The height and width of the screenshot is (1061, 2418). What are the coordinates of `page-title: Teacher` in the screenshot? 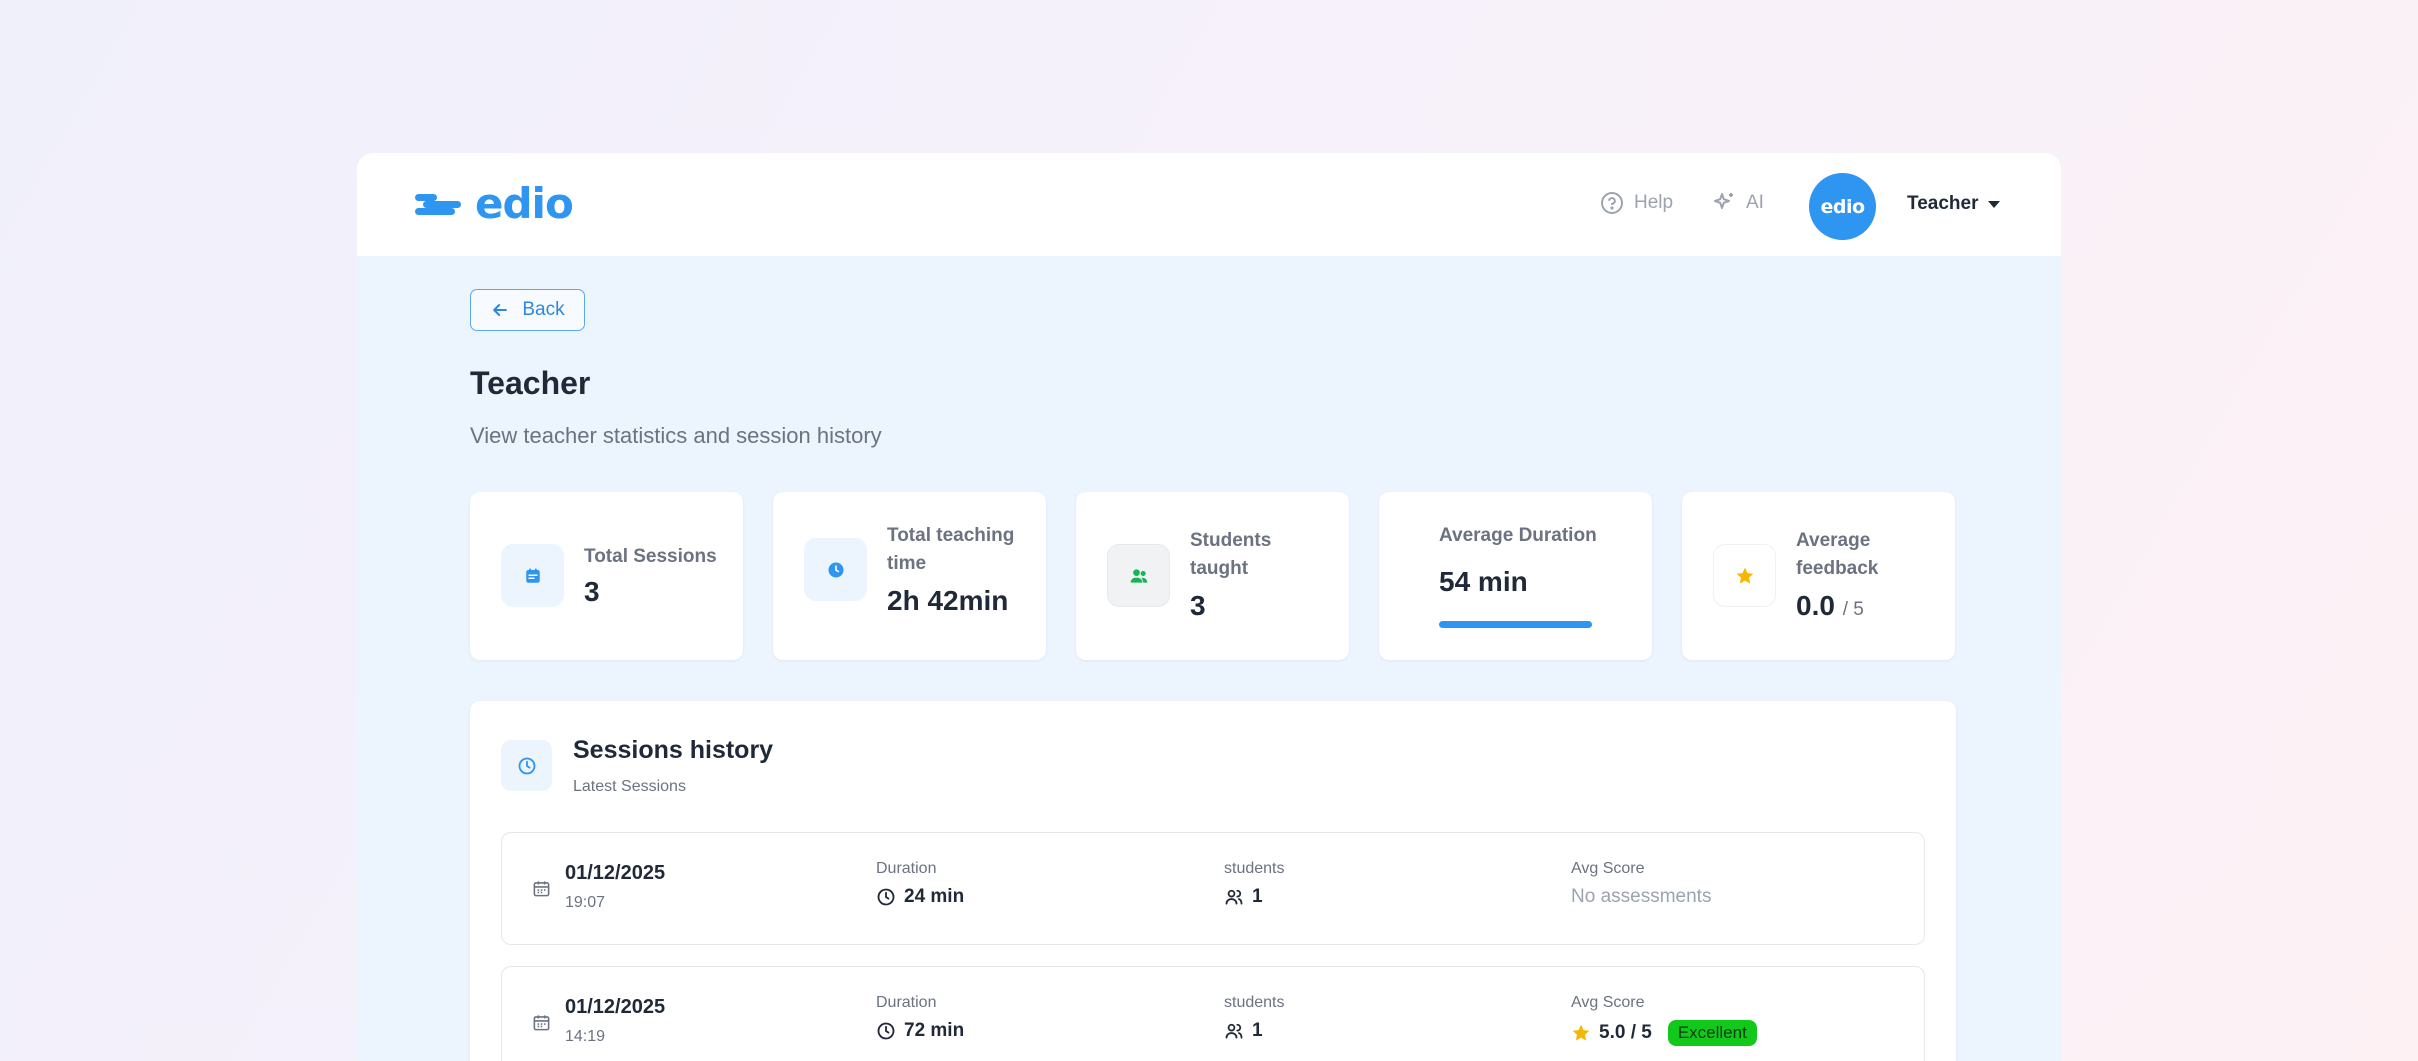 It's located at (530, 383).